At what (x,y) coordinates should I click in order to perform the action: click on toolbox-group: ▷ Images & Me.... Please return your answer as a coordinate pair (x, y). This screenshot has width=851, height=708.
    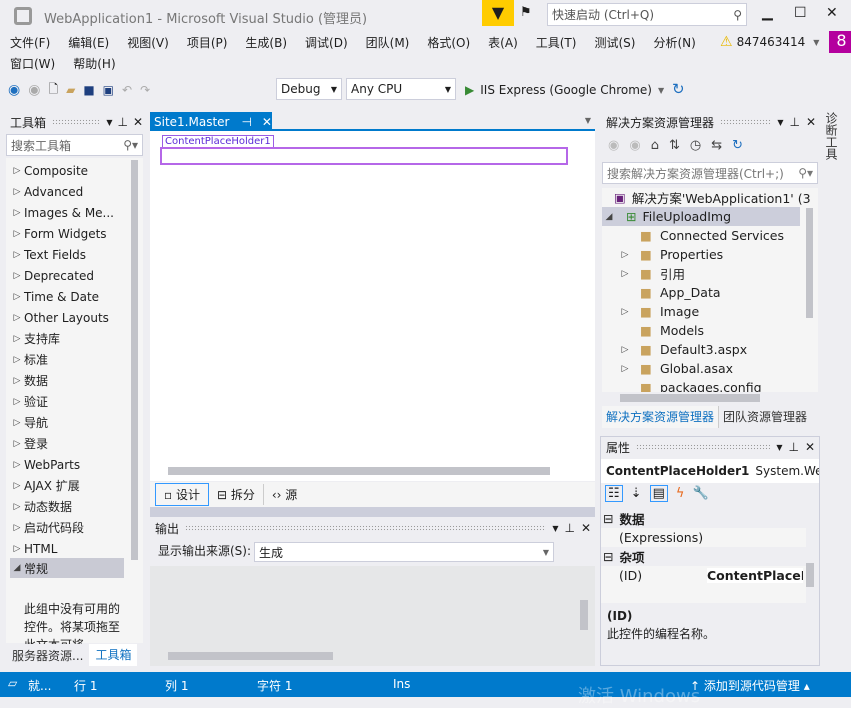
    Looking at the image, I should click on (69, 212).